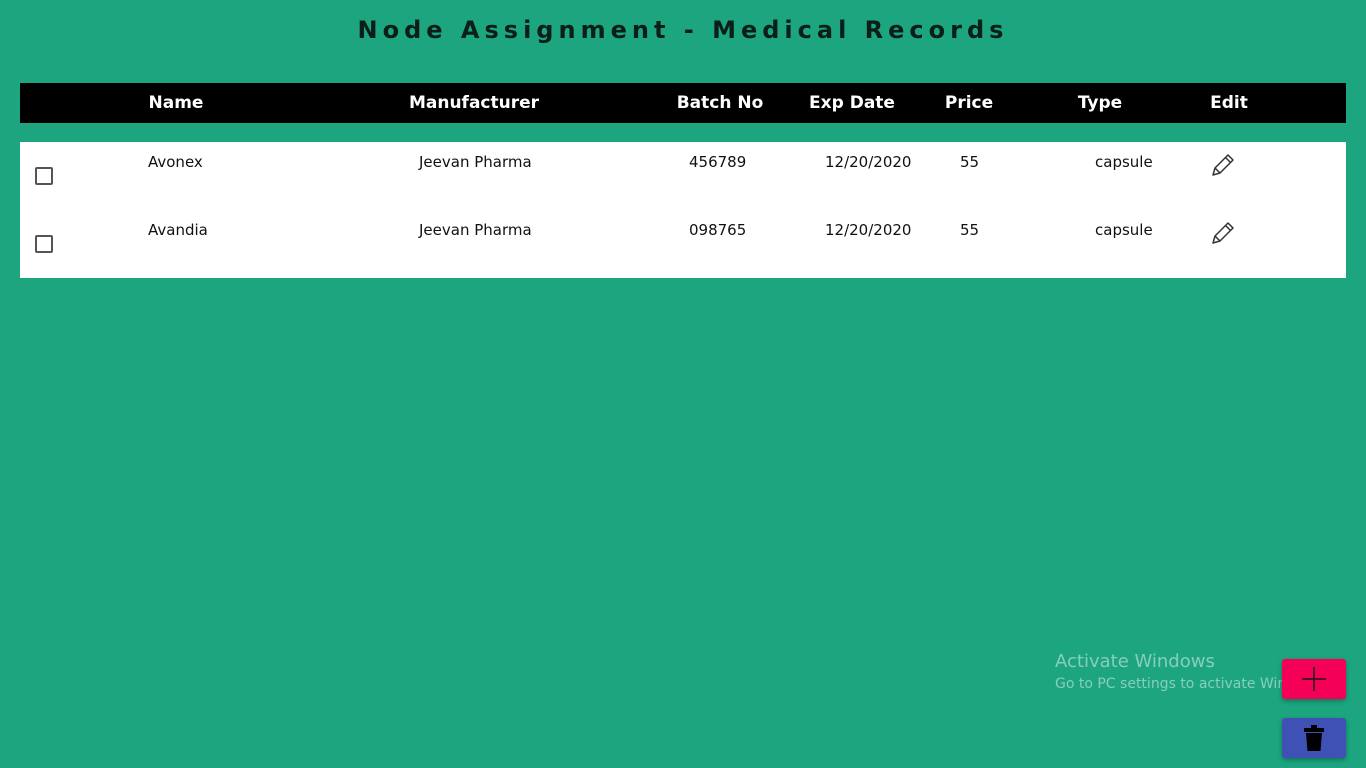  Describe the element at coordinates (1135, 661) in the screenshot. I see `activate-windows-title: Activate Windows` at that location.